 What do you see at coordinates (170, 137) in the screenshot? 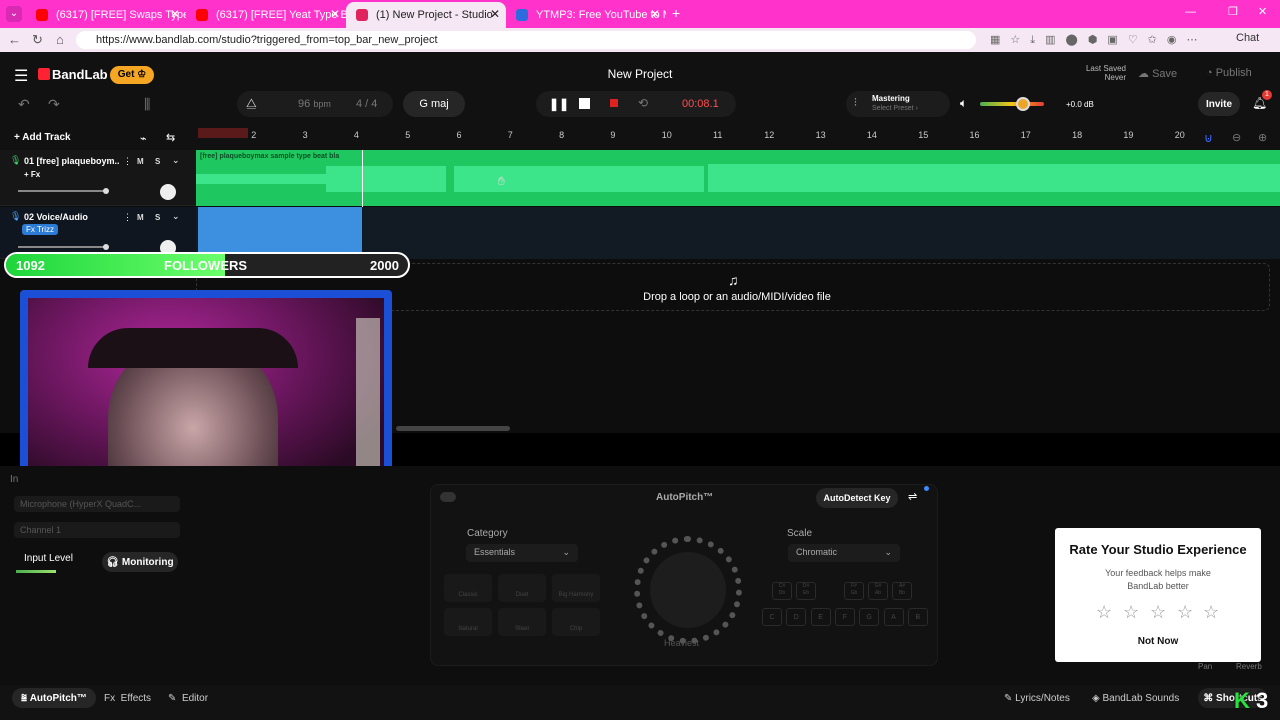
I see `filter-icon: ⇆` at bounding box center [170, 137].